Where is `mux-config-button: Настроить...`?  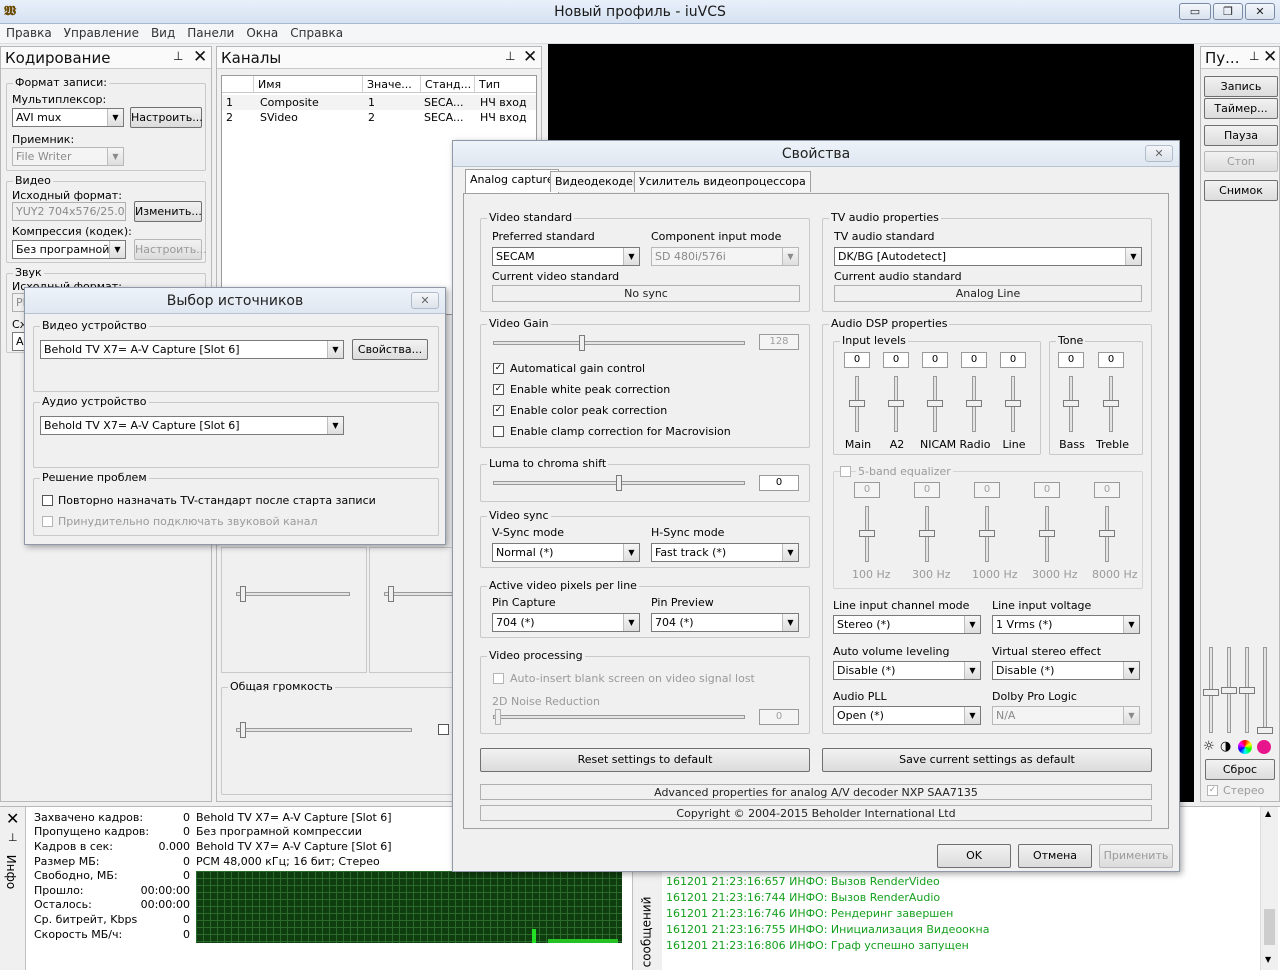 mux-config-button: Настроить... is located at coordinates (166, 117).